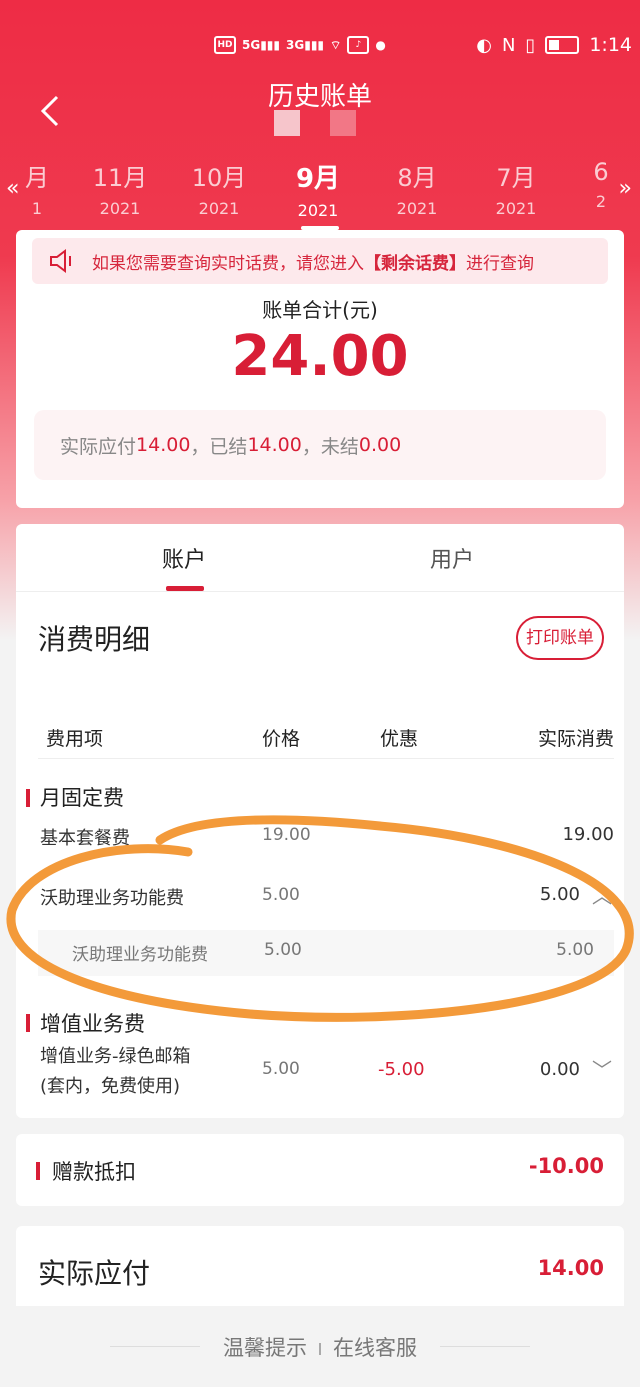 The width and height of the screenshot is (640, 1387). I want to click on group-monthly-fixed: 月固定费, so click(82, 798).